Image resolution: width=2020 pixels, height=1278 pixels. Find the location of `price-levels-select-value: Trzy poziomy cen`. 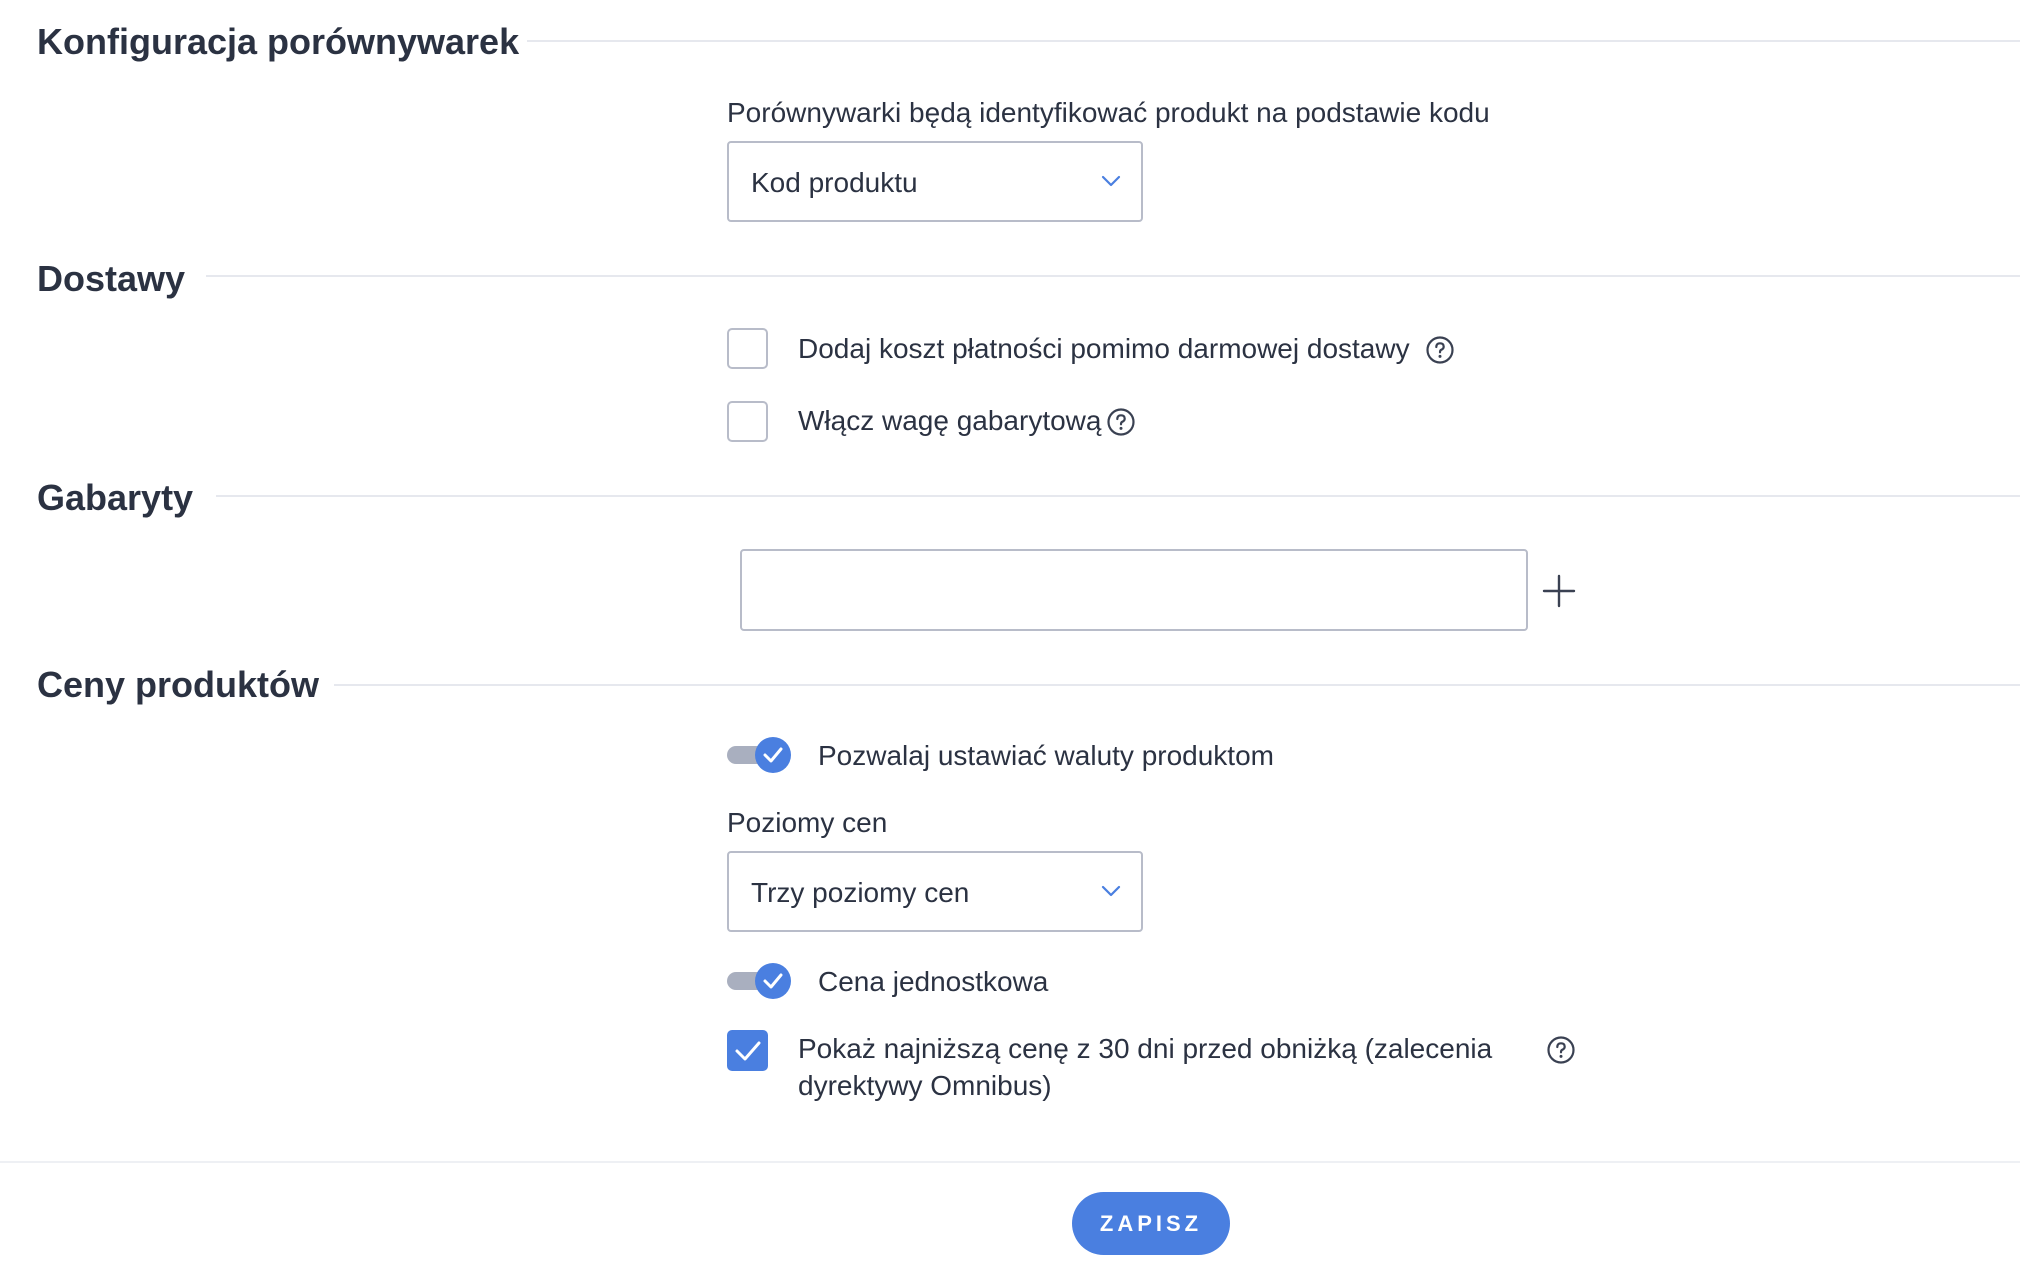

price-levels-select-value: Trzy poziomy cen is located at coordinates (860, 892).